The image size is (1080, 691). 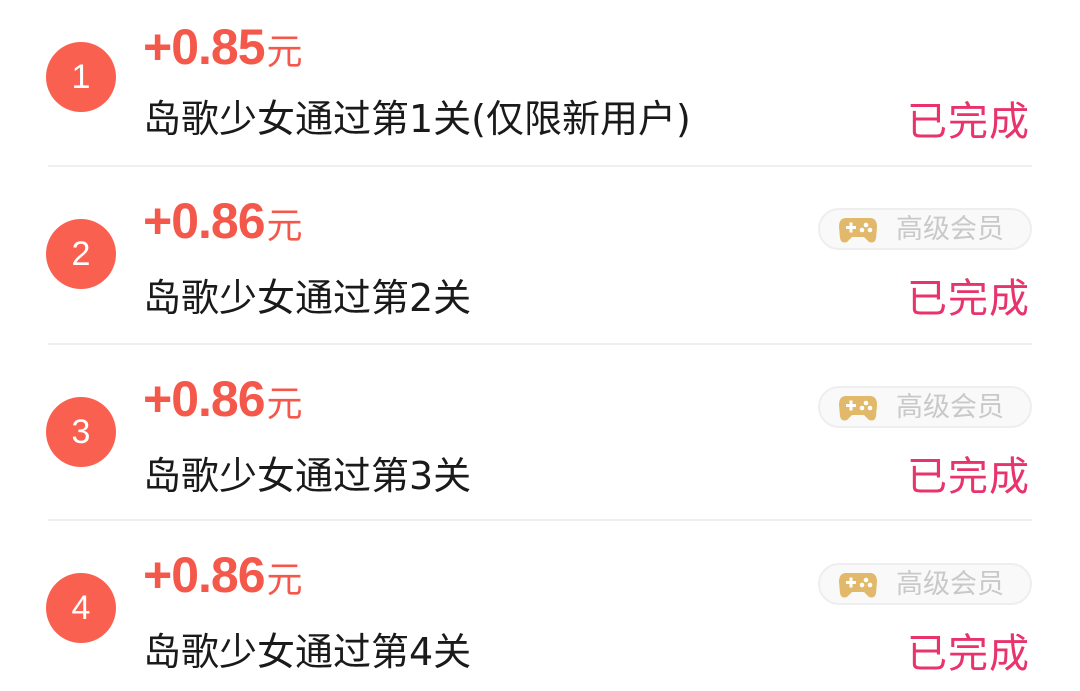 What do you see at coordinates (307, 476) in the screenshot?
I see `task-title: 岛歌少女通过第3关` at bounding box center [307, 476].